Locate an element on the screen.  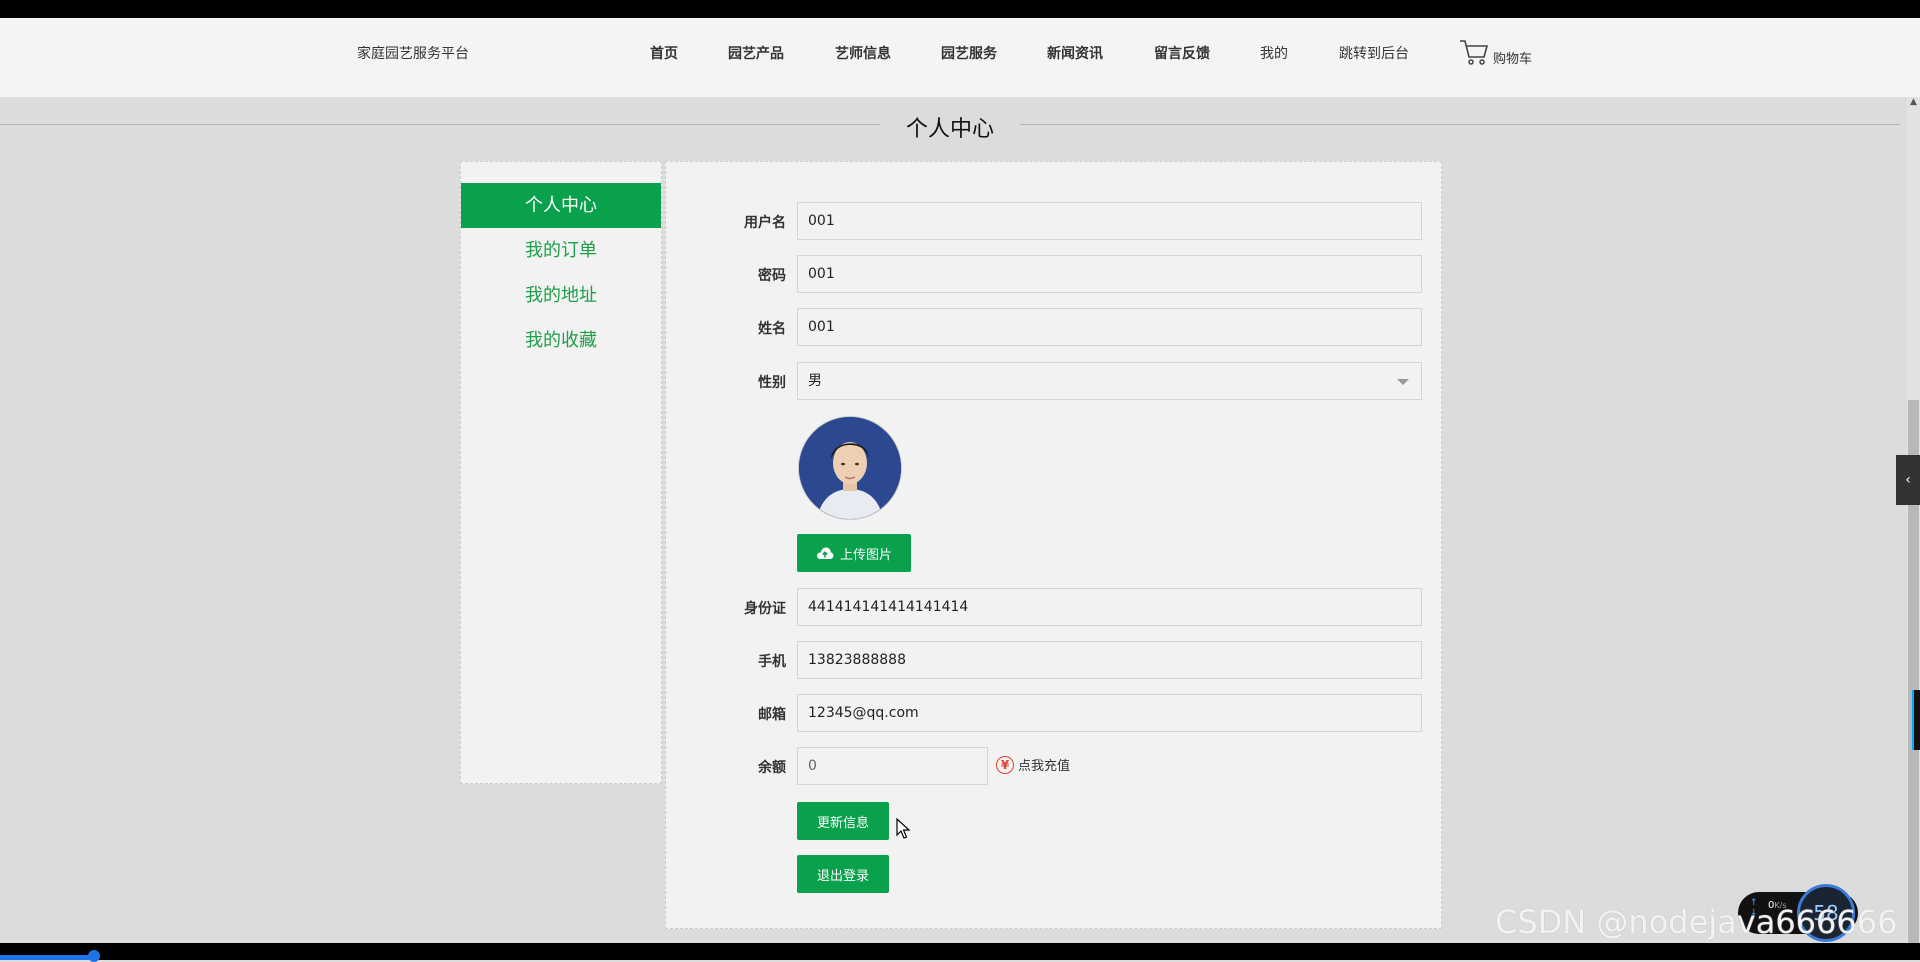
title-divider-right is located at coordinates (1460, 124).